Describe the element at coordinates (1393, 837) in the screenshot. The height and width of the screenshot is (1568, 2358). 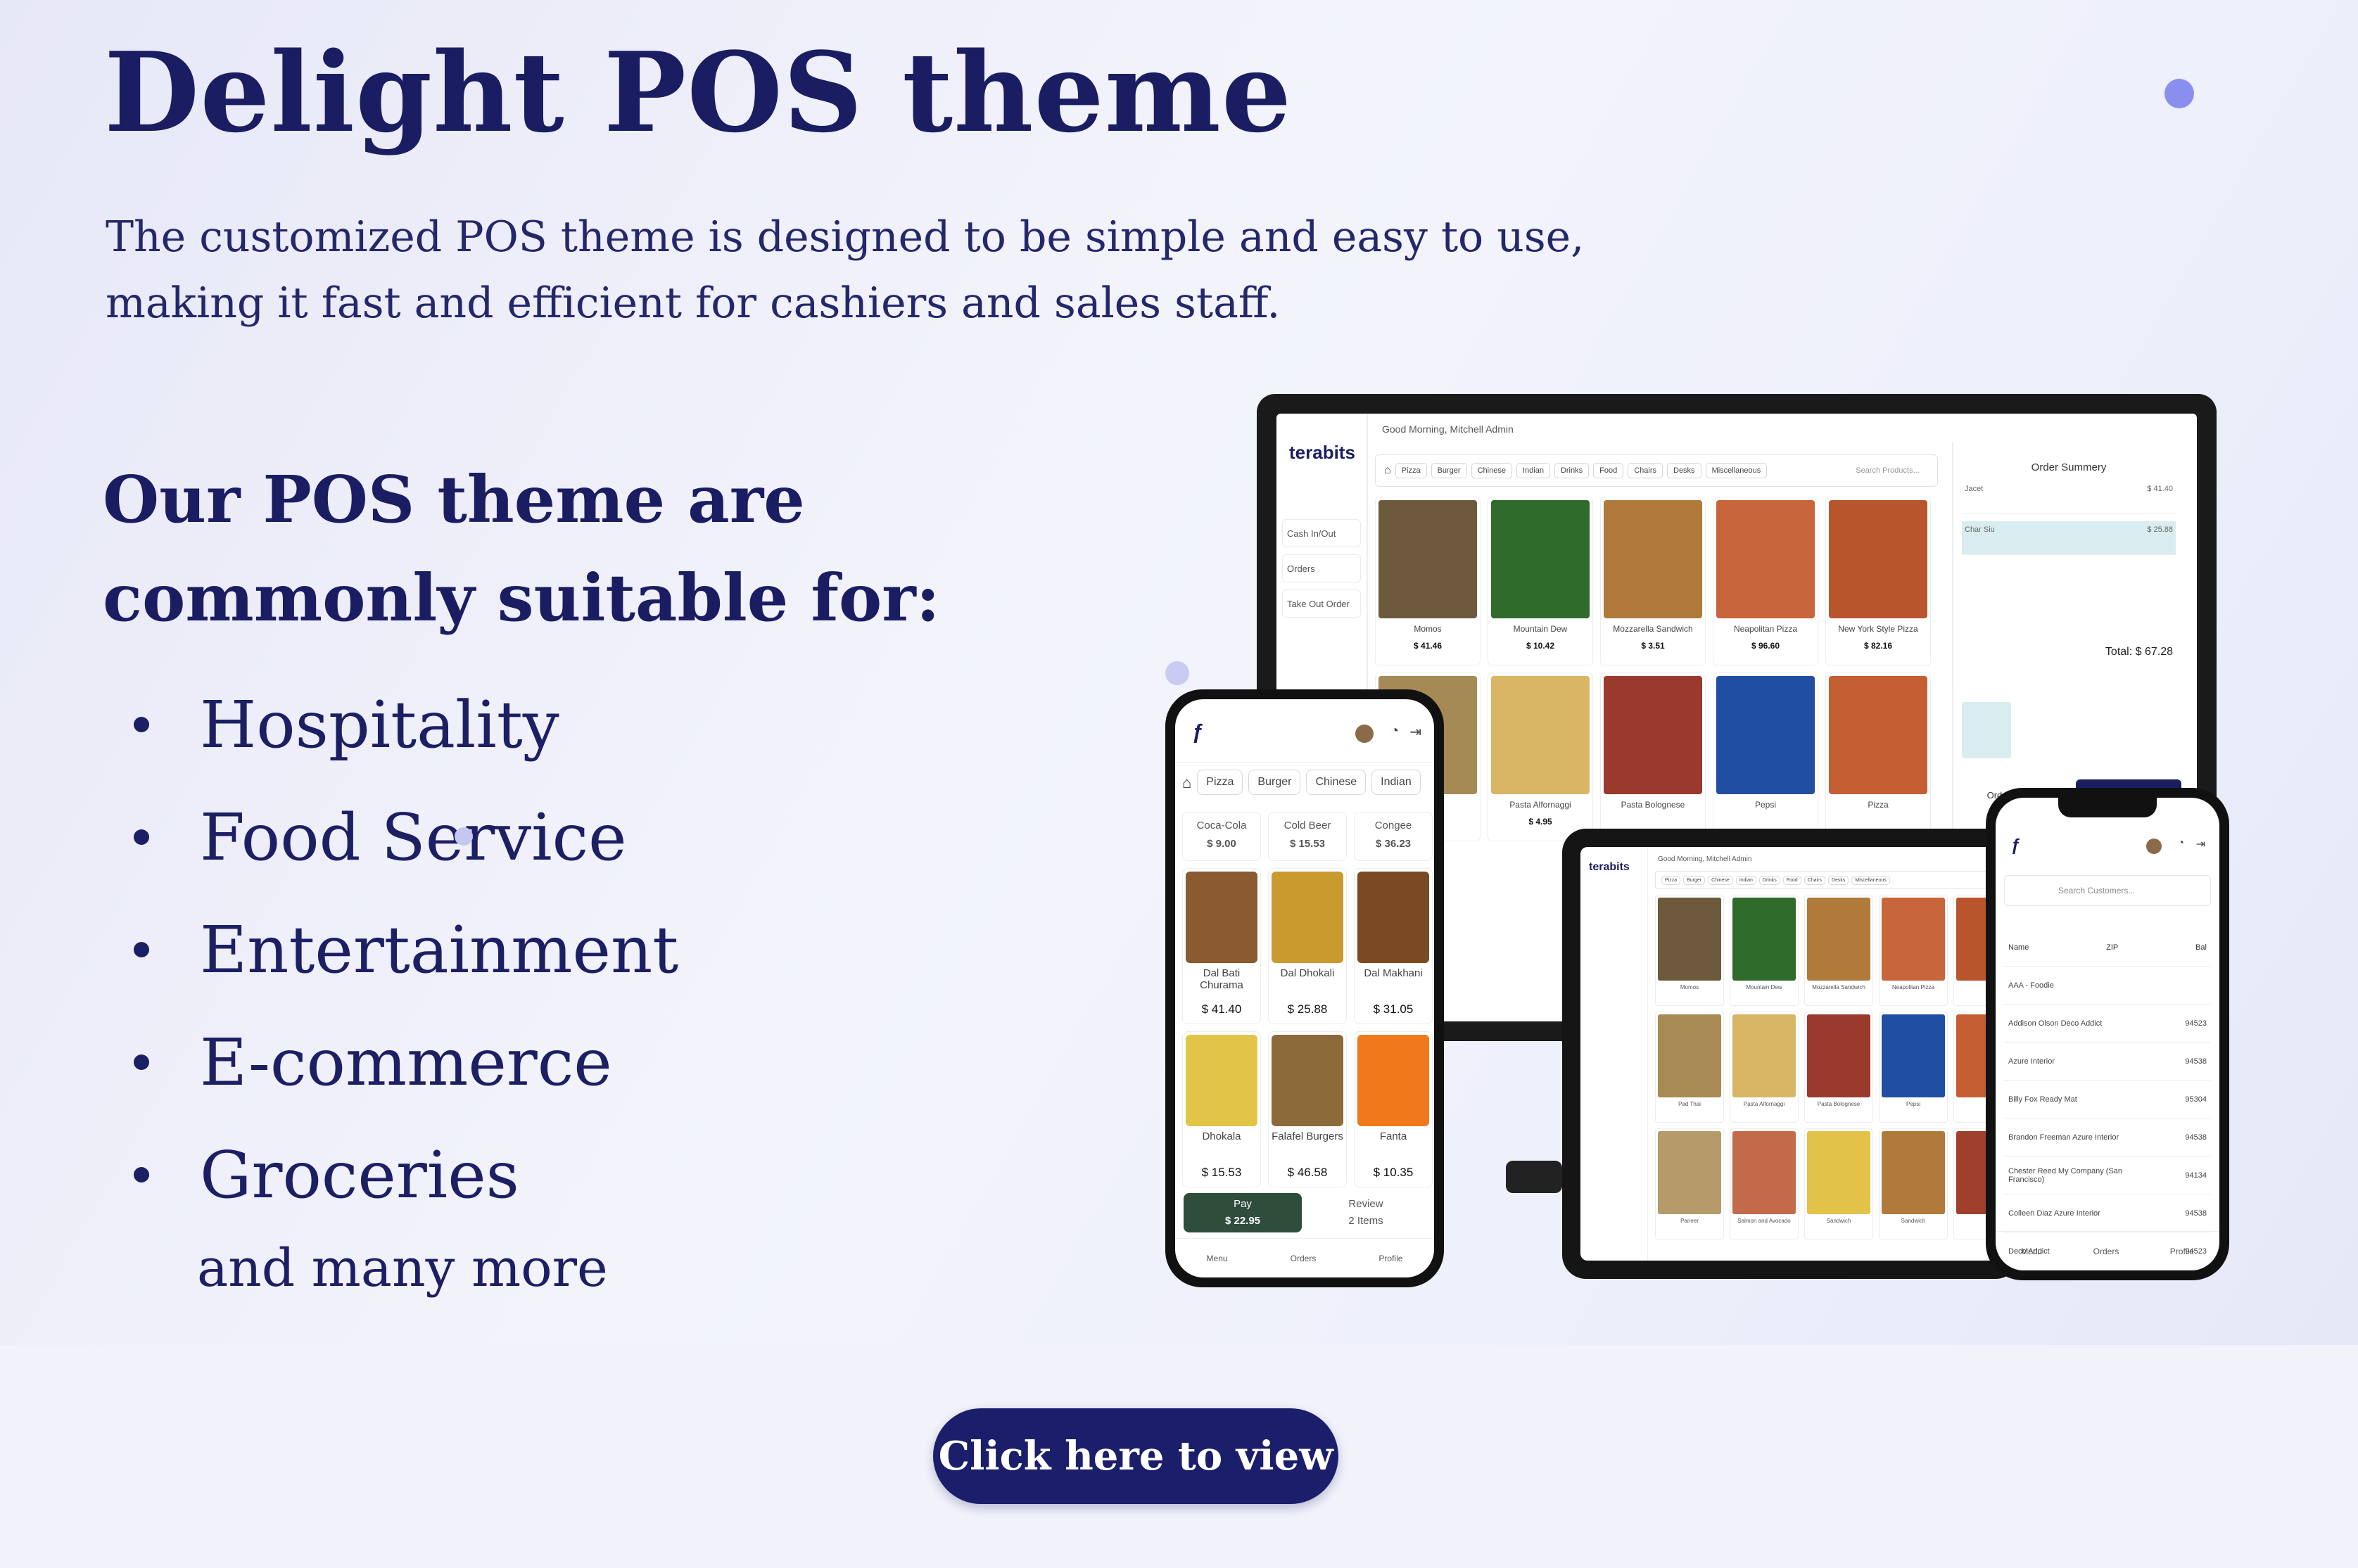
I see `product-card: Congee $ 36.23` at that location.